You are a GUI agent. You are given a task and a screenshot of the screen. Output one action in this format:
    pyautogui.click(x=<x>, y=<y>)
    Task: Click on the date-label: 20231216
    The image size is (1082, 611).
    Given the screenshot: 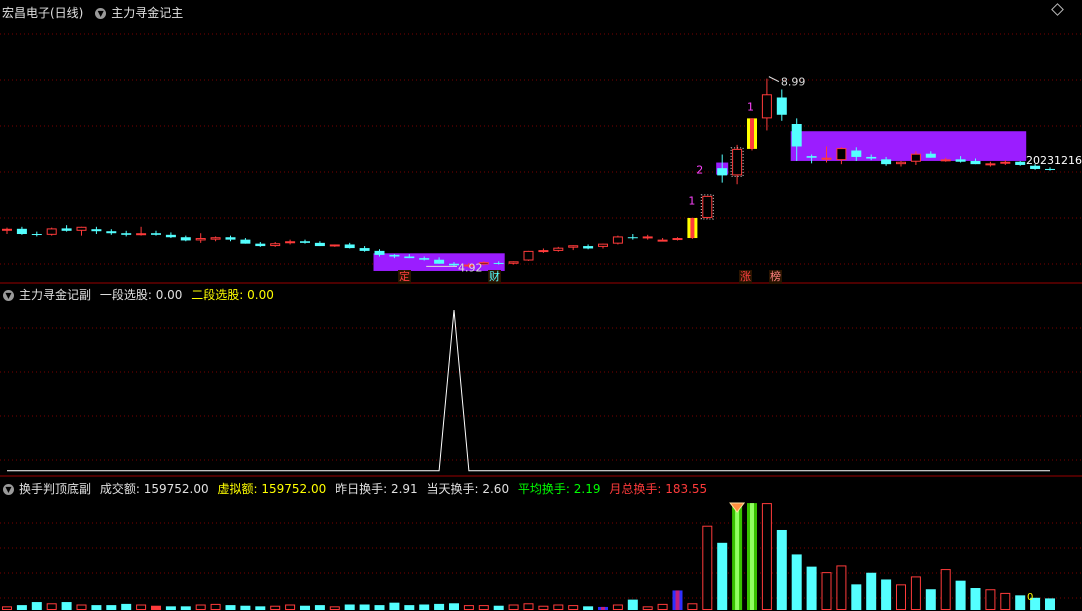 What is the action you would take?
    pyautogui.click(x=1054, y=160)
    